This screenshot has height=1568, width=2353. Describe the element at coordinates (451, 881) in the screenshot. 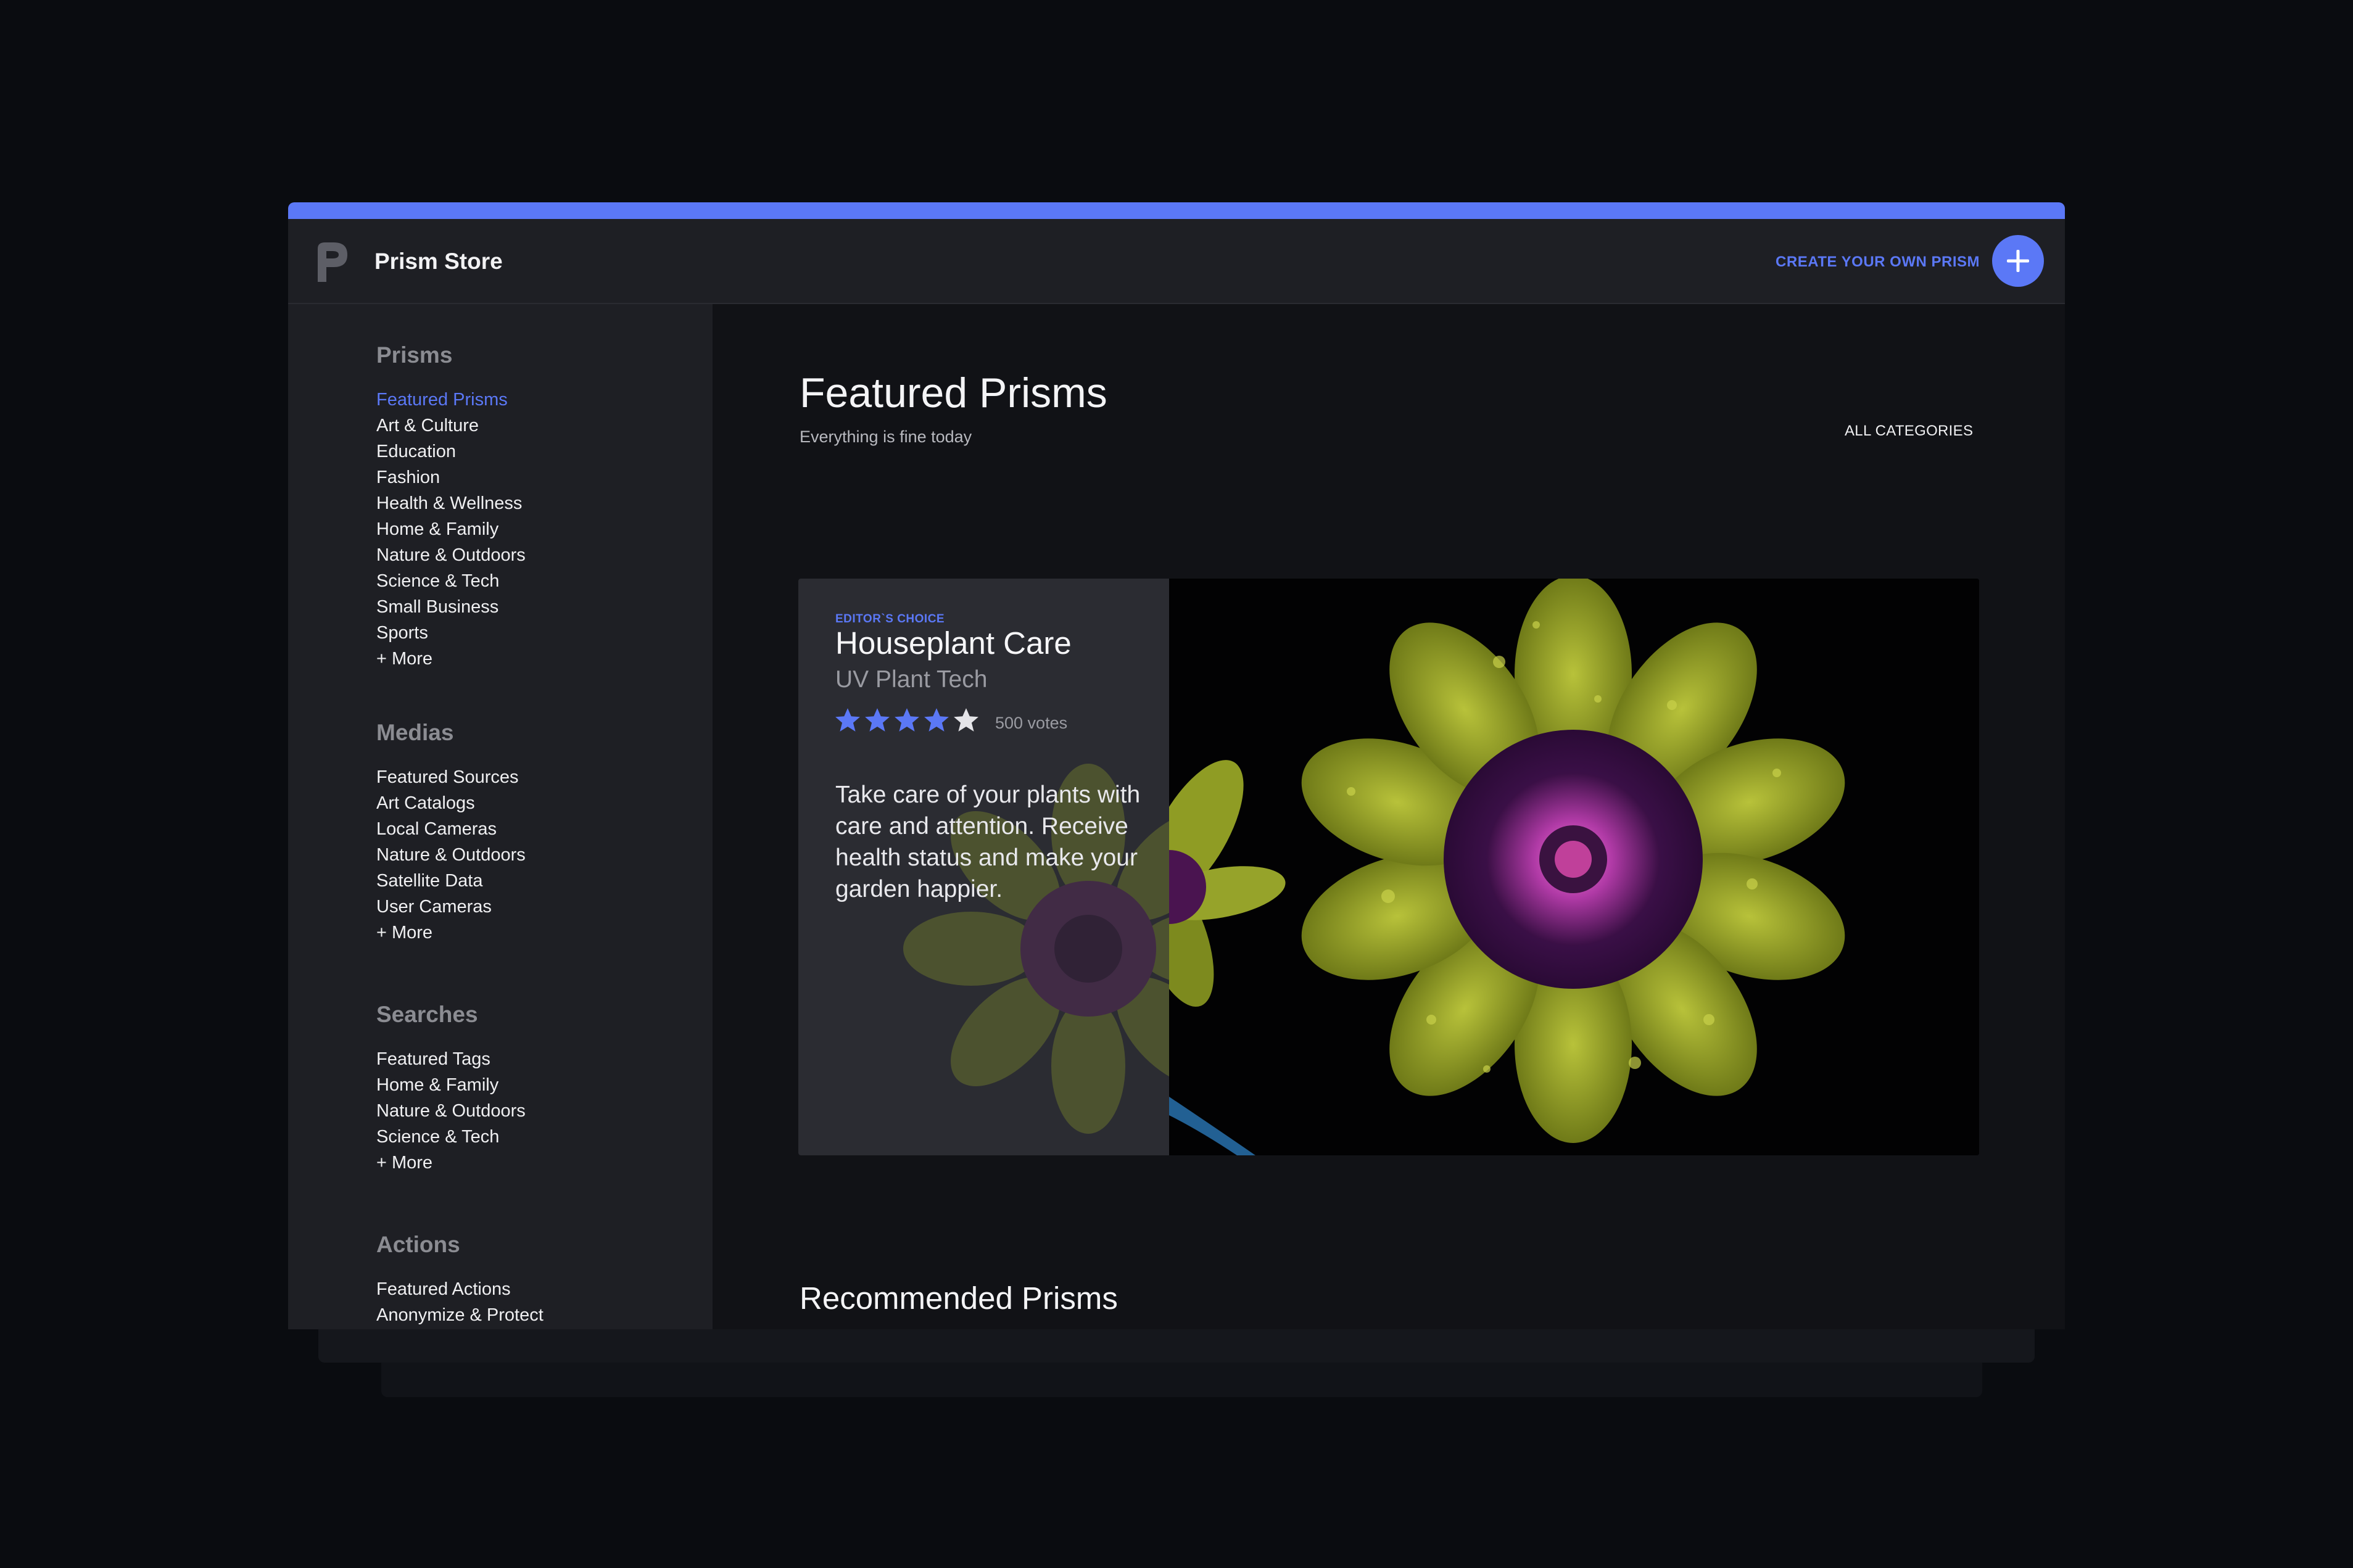

I see `sidebar-item-satellite-data: Satellite Data` at that location.